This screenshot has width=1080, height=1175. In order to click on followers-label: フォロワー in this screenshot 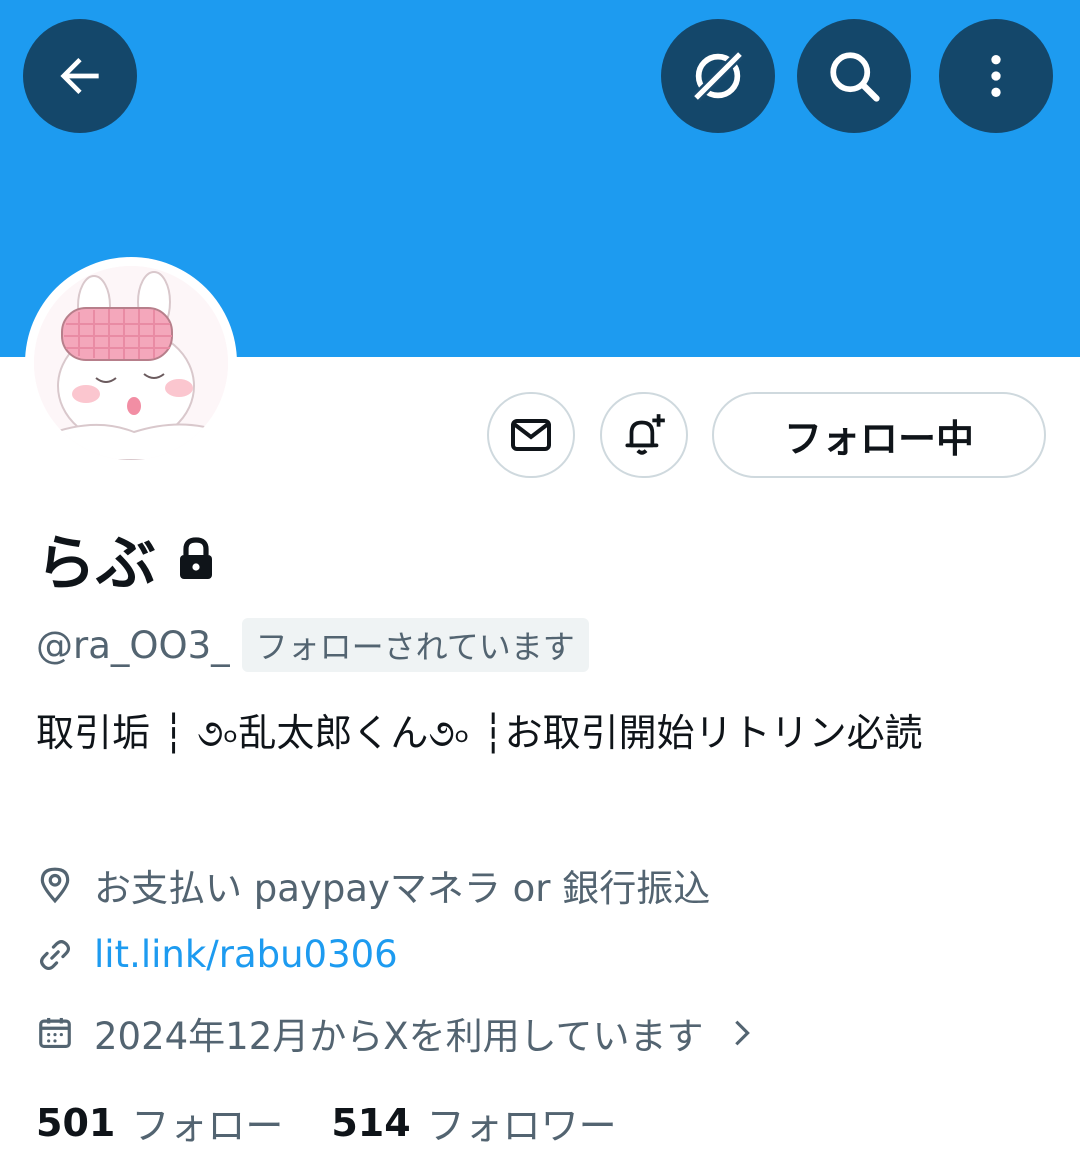, I will do `click(521, 1126)`.